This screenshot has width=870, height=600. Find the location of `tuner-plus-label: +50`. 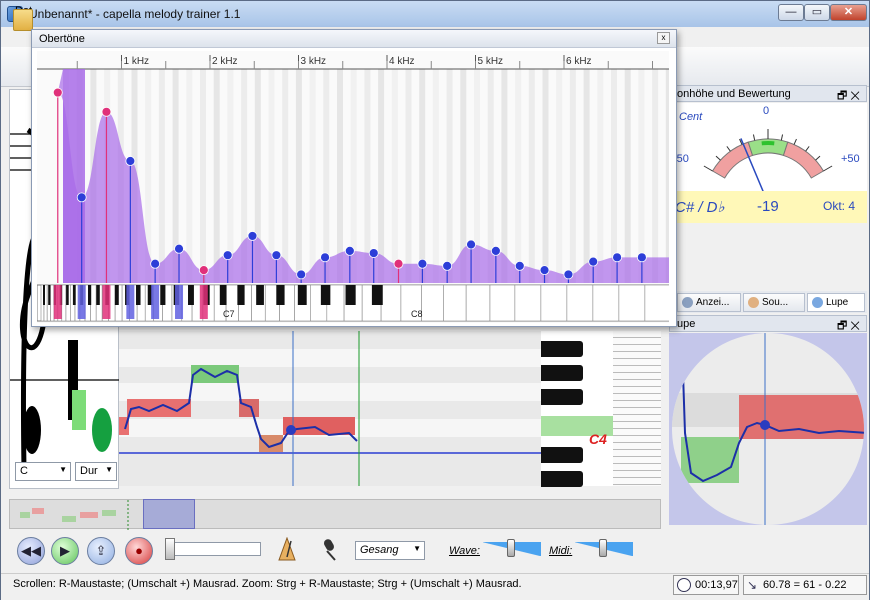

tuner-plus-label: +50 is located at coordinates (850, 159).